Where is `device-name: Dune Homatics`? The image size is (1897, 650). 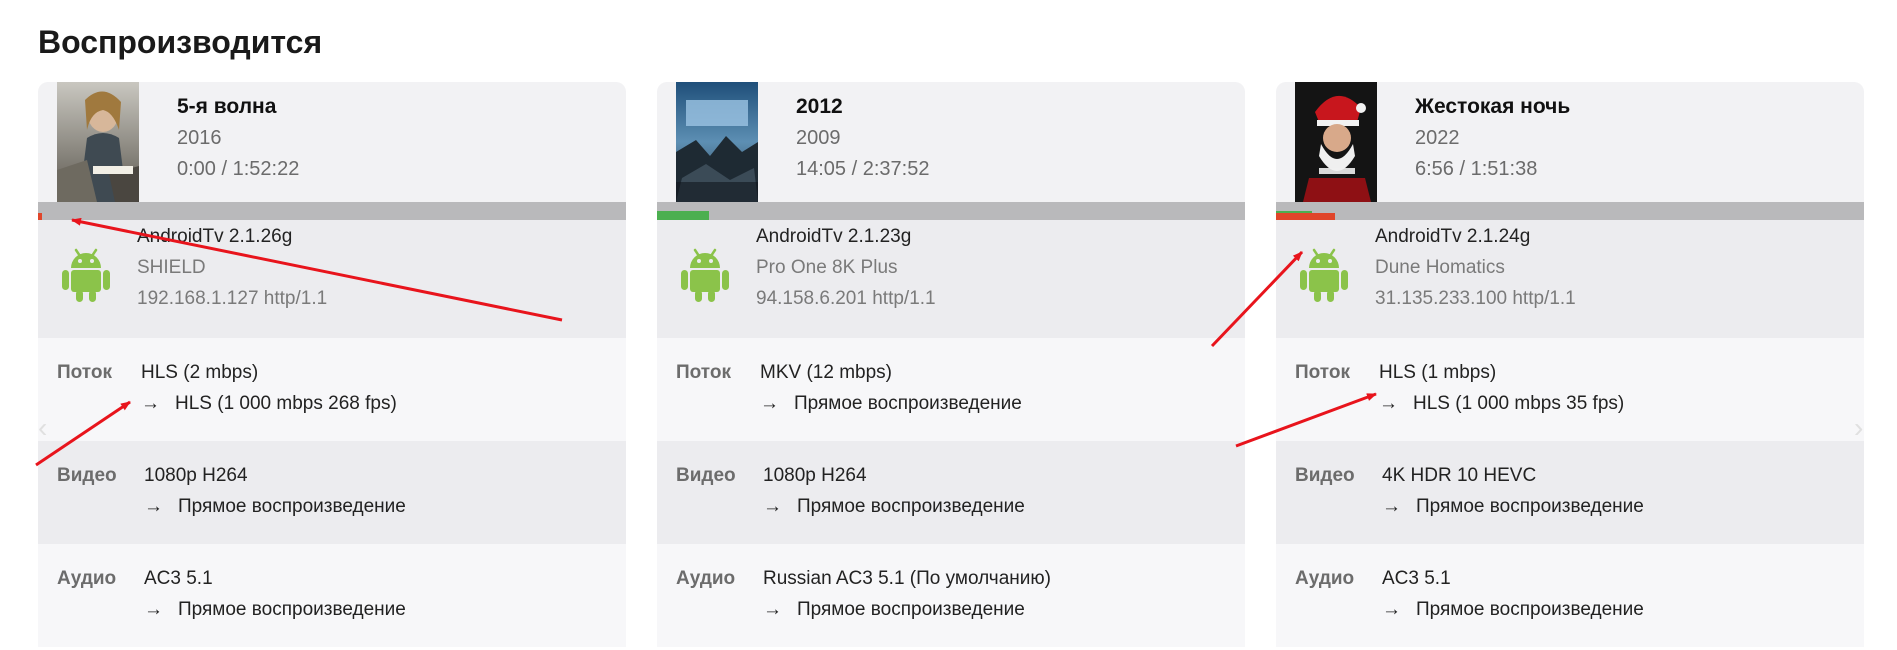
device-name: Dune Homatics is located at coordinates (1440, 267).